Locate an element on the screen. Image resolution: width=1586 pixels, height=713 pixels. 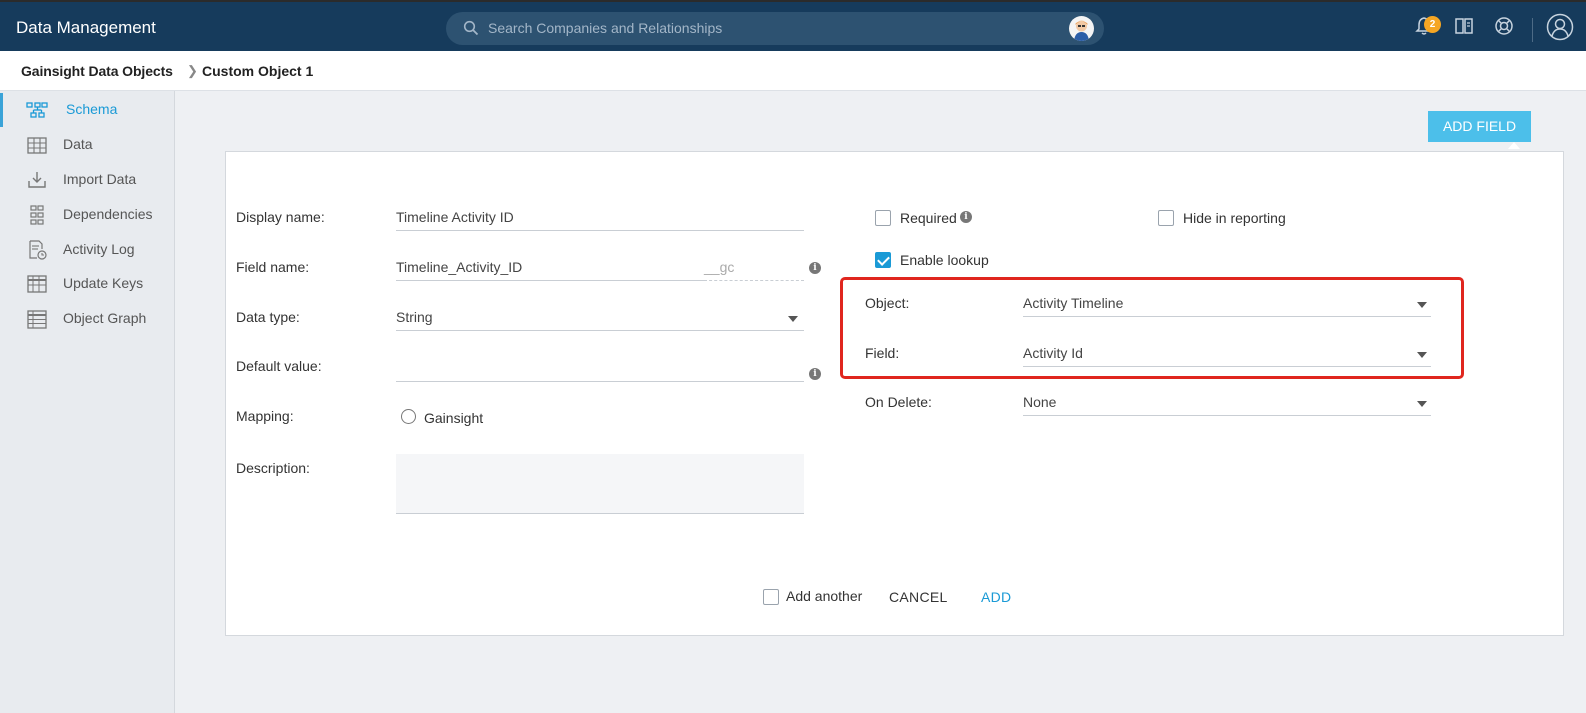
breadcrumb: Gainsight Data Objects ❯ Custom Object 1 is located at coordinates (793, 71).